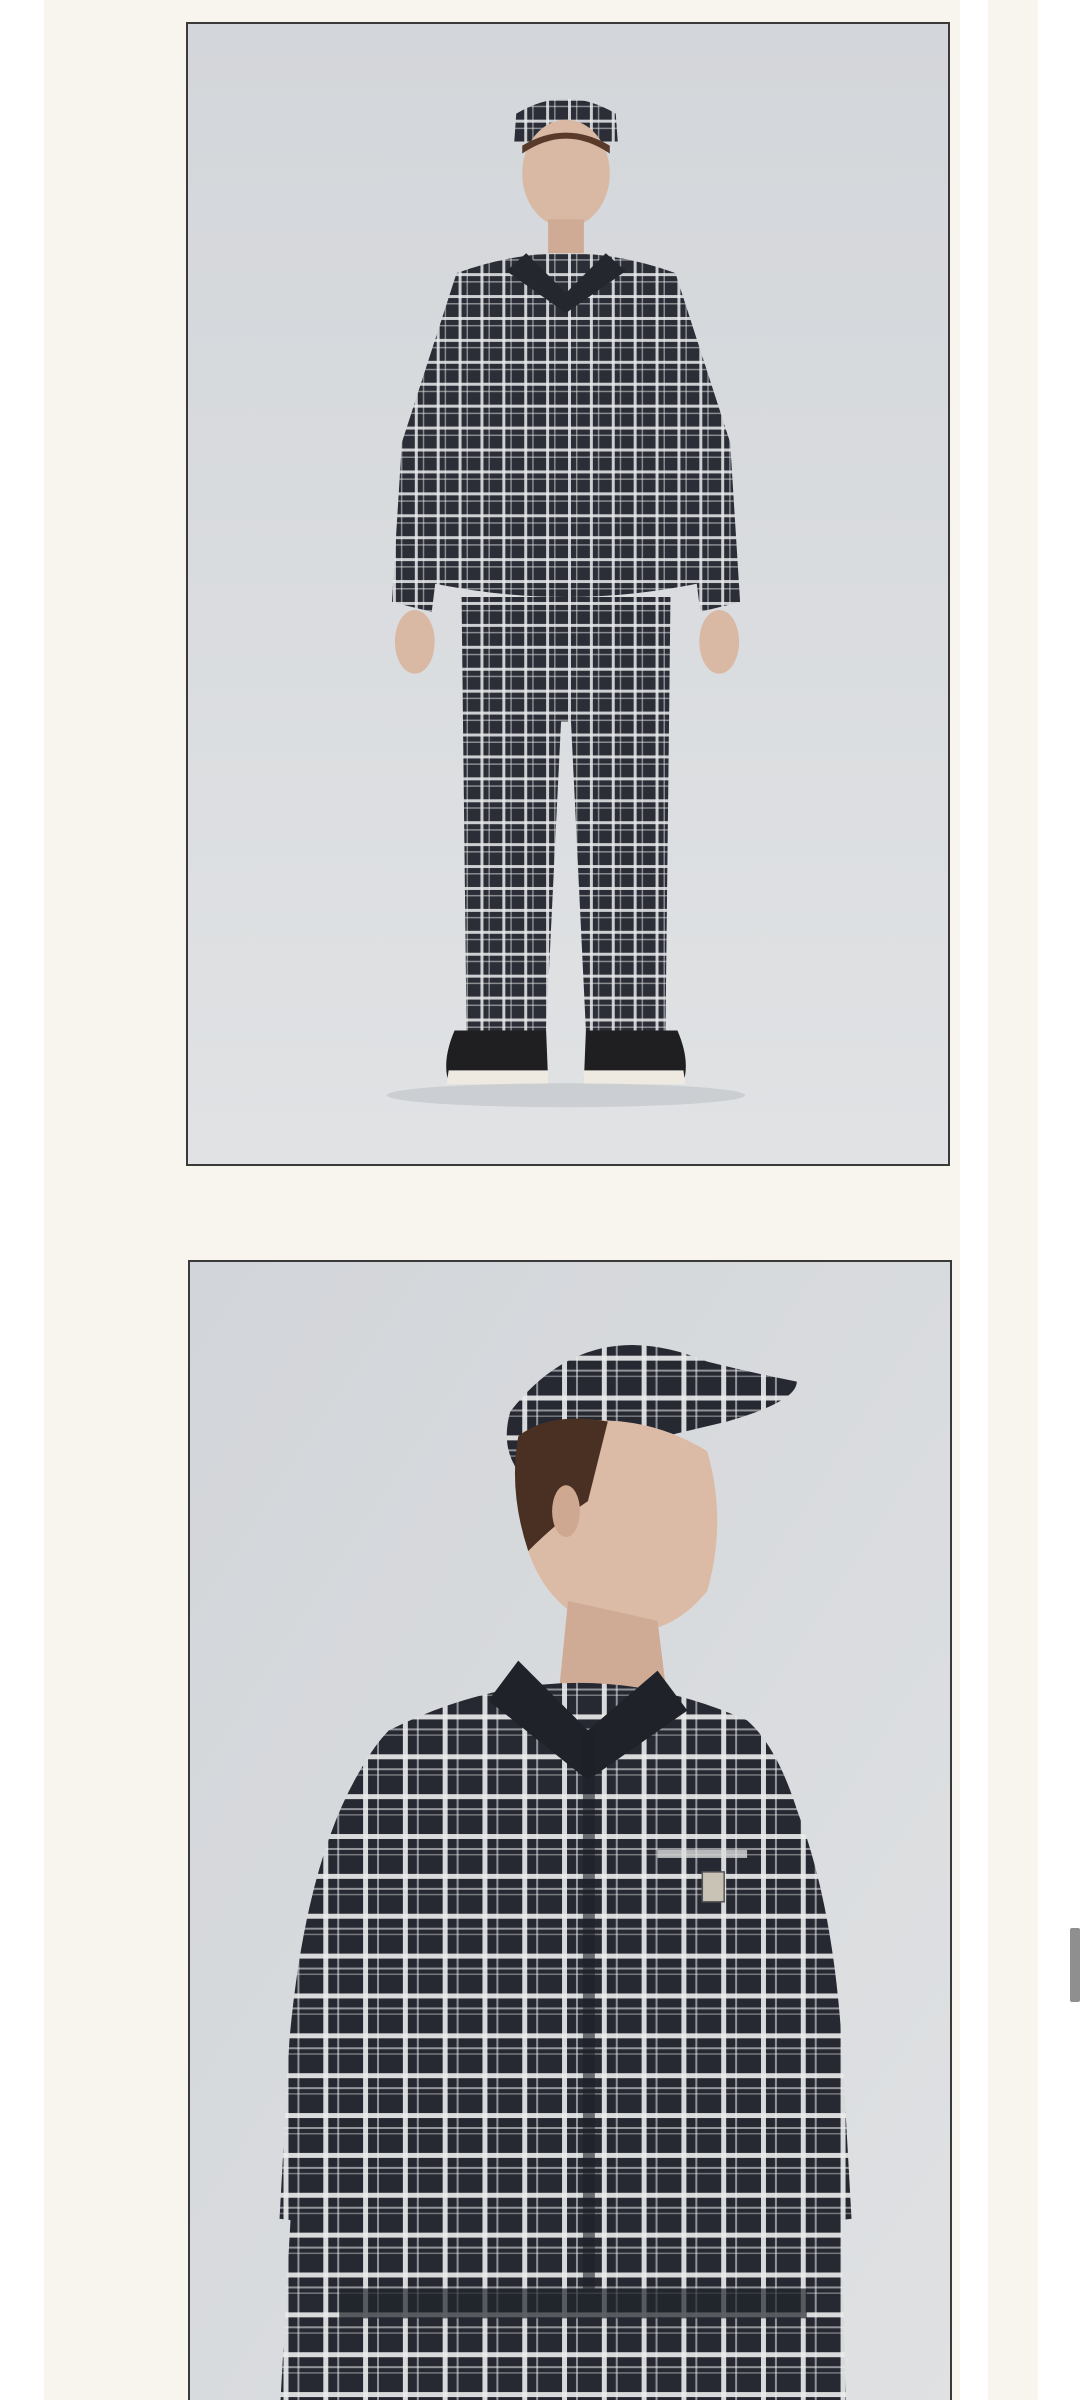 This screenshot has width=1080, height=2400. What do you see at coordinates (1075, 1965) in the screenshot?
I see `scrollbar-thumb` at bounding box center [1075, 1965].